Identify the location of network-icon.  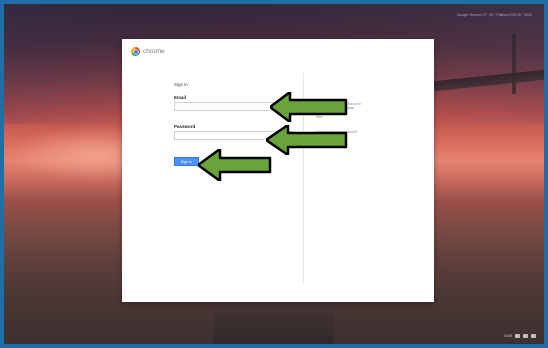
(517, 335).